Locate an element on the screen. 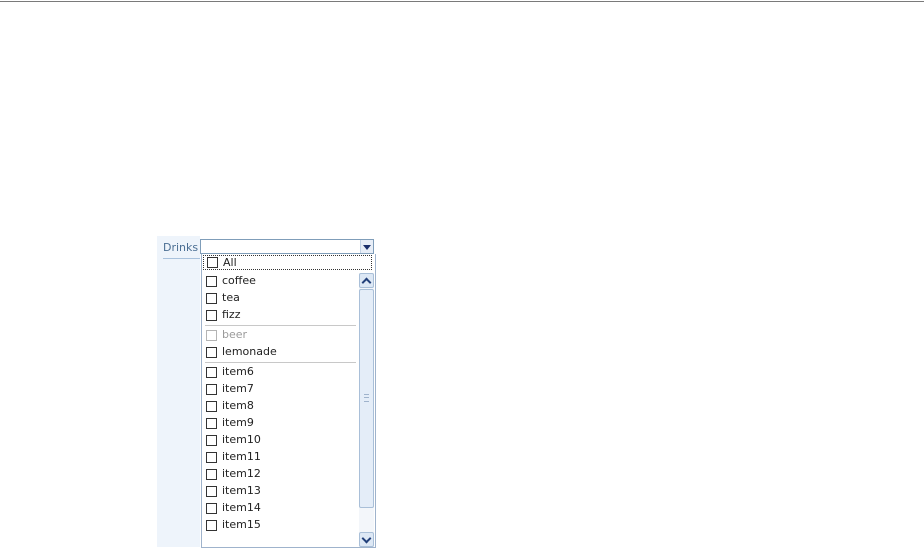  list-item: tea is located at coordinates (280, 298).